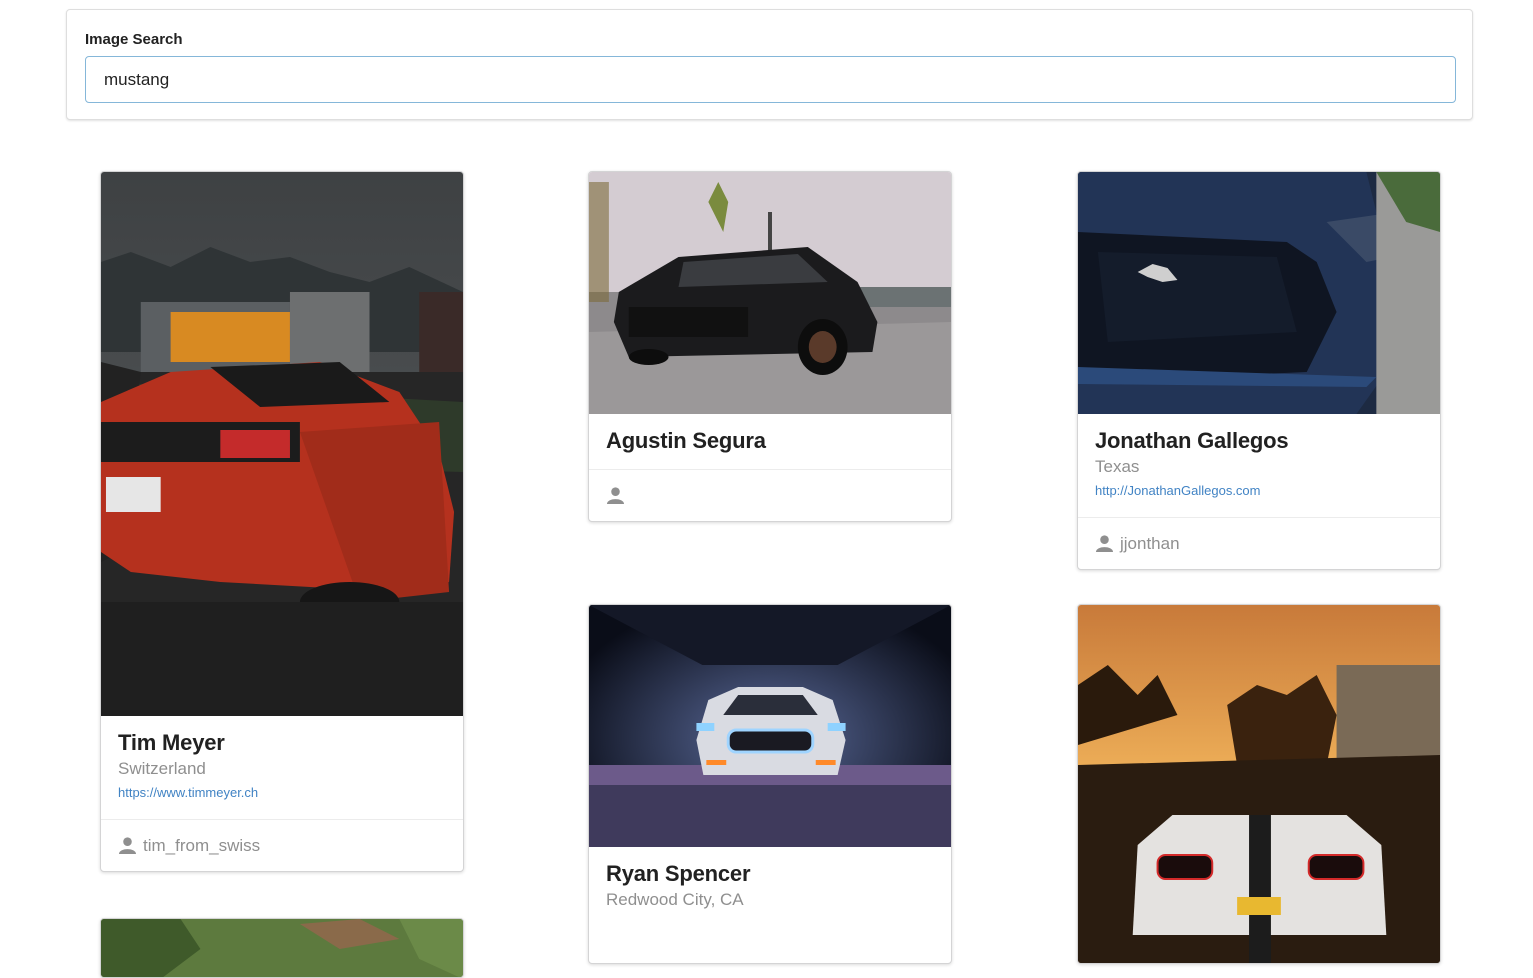 The height and width of the screenshot is (978, 1533). What do you see at coordinates (134, 39) in the screenshot?
I see `search-label: Image Search` at bounding box center [134, 39].